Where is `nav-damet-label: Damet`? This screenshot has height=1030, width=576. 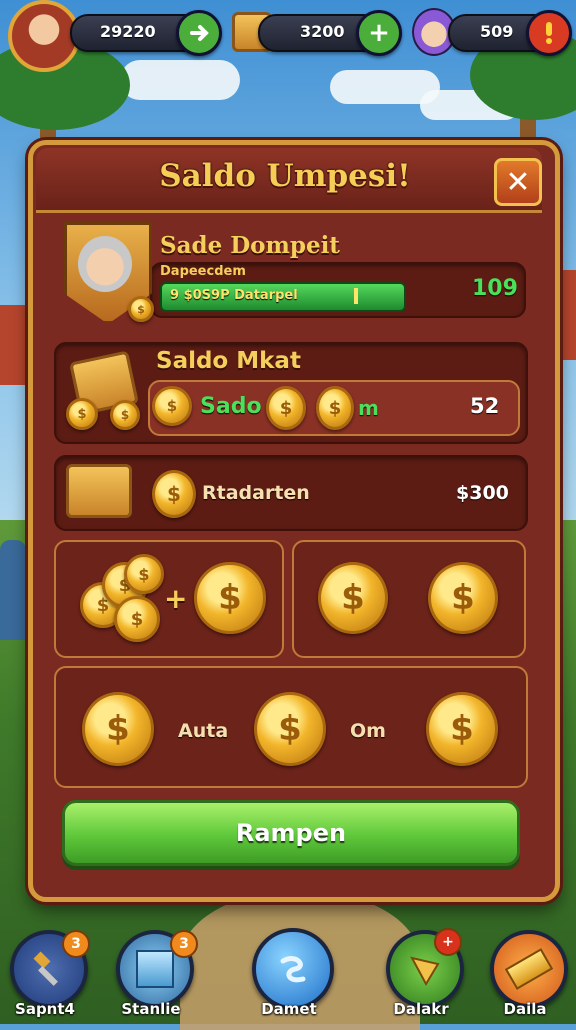 nav-damet-label: Damet is located at coordinates (289, 1009).